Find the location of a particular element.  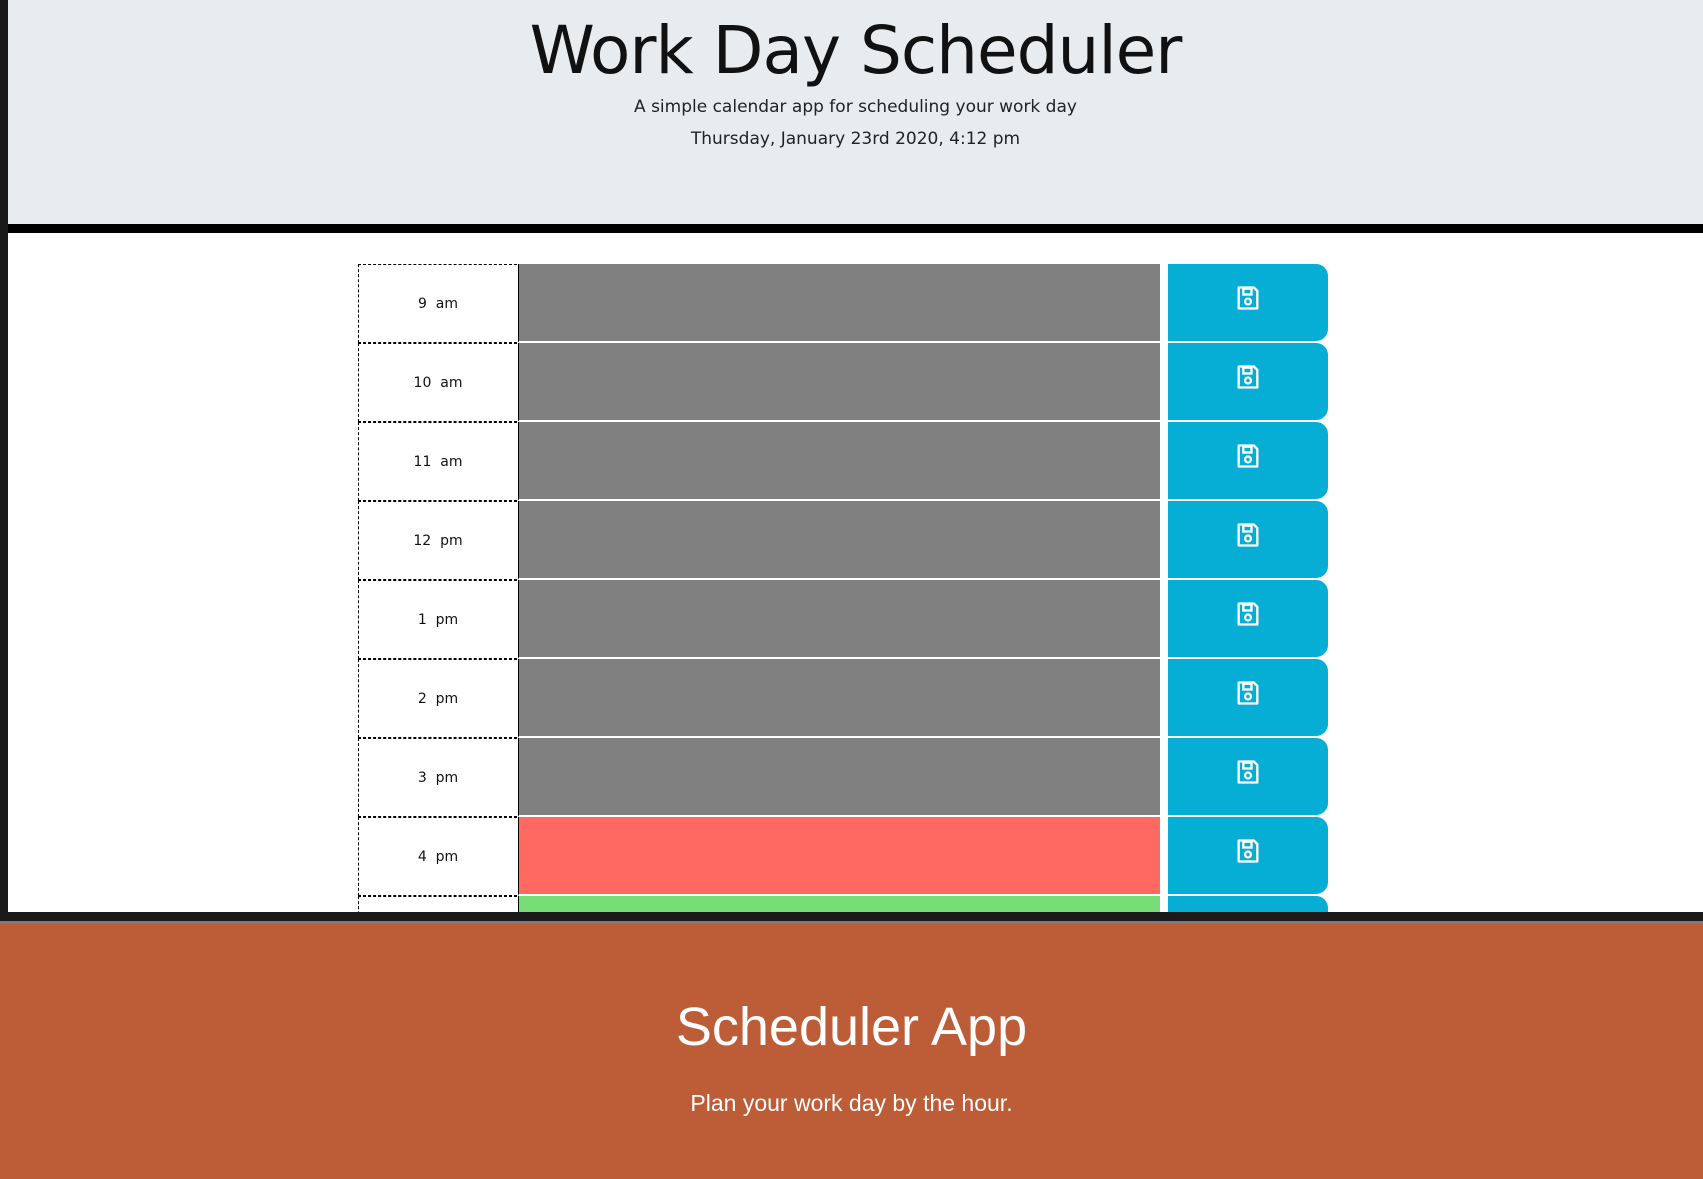

banner-subtitle: Plan your work day by the hour. is located at coordinates (851, 1103).